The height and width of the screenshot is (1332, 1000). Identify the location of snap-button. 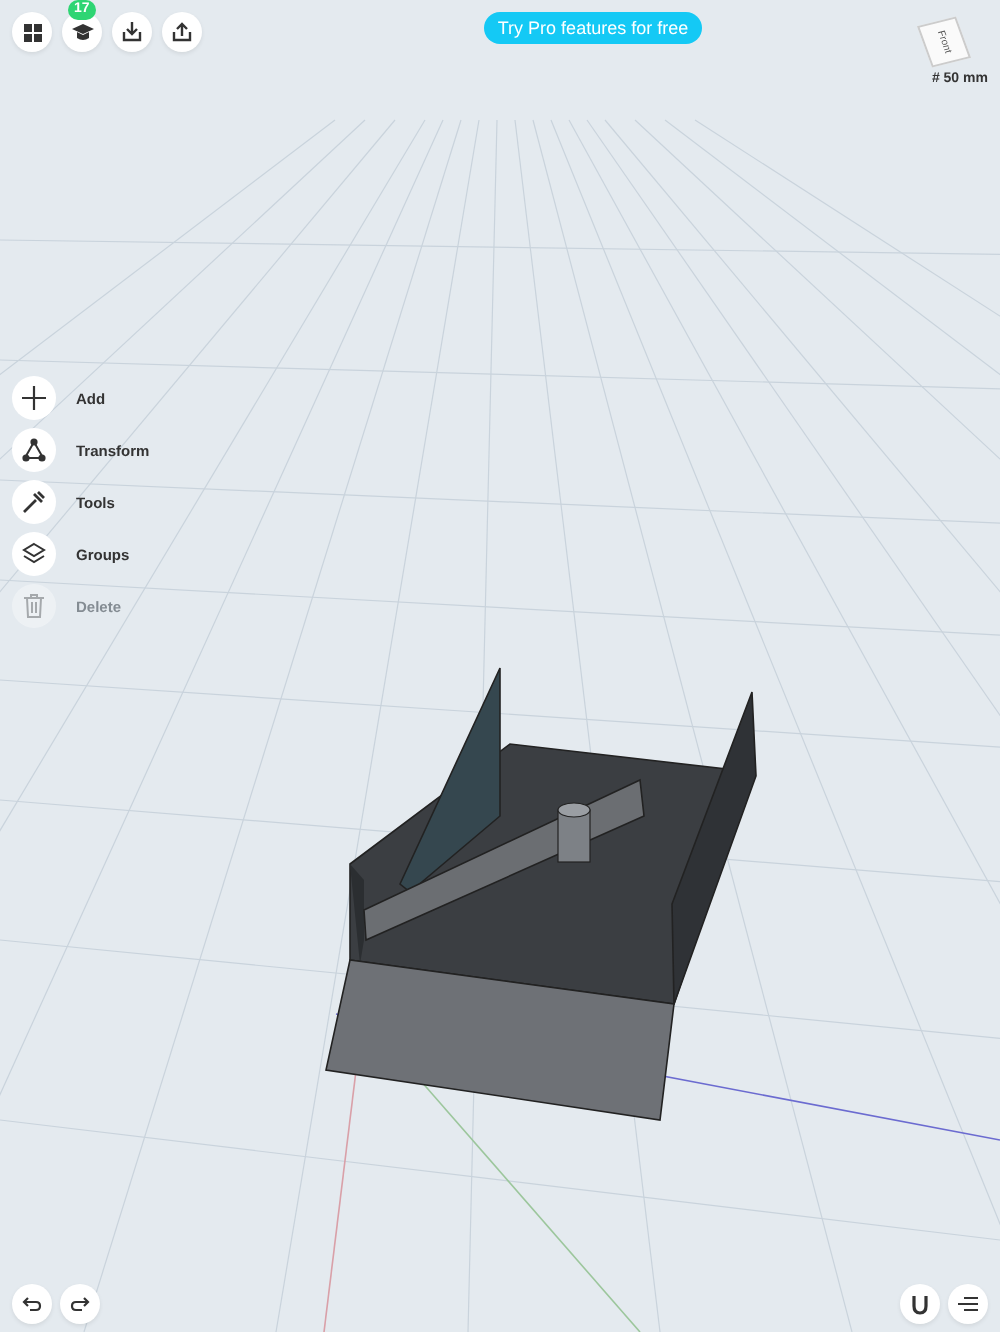
(920, 1304).